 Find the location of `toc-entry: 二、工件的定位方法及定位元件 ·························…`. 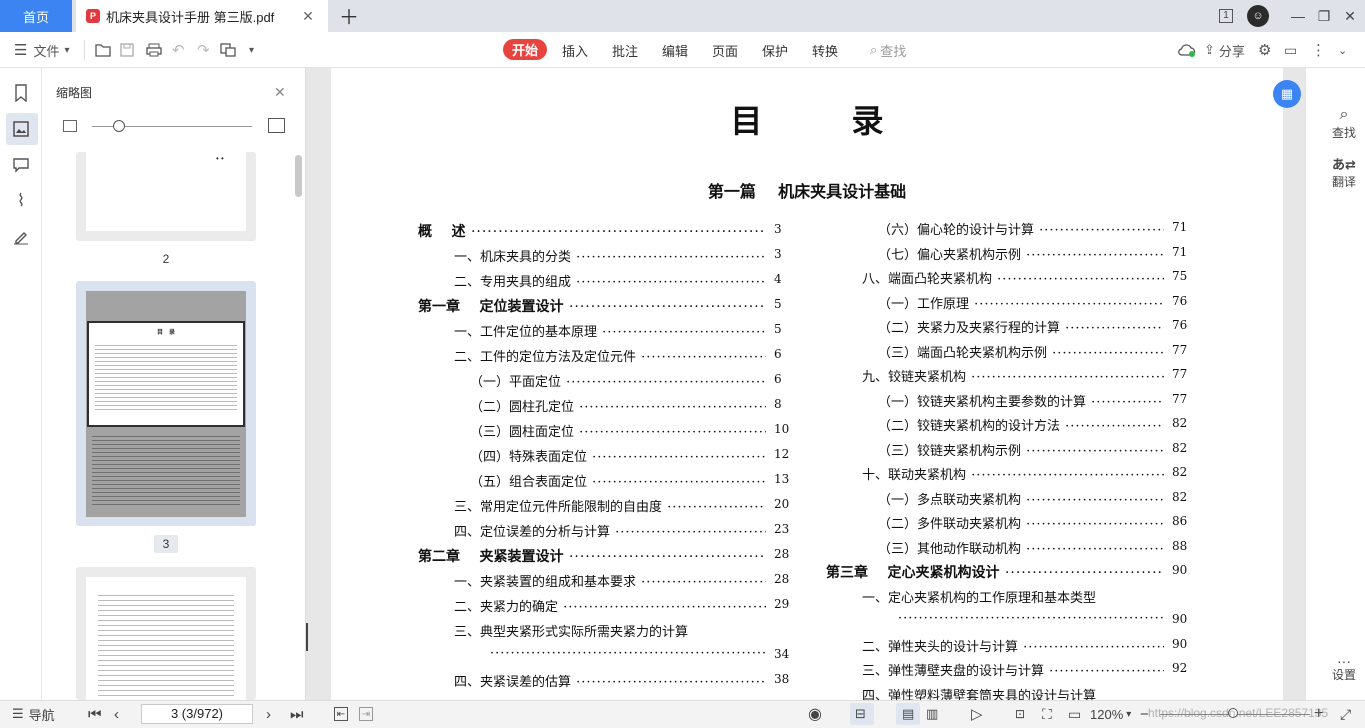

toc-entry: 二、工件的定位方法及定位元件 ·························… is located at coordinates (610, 355).